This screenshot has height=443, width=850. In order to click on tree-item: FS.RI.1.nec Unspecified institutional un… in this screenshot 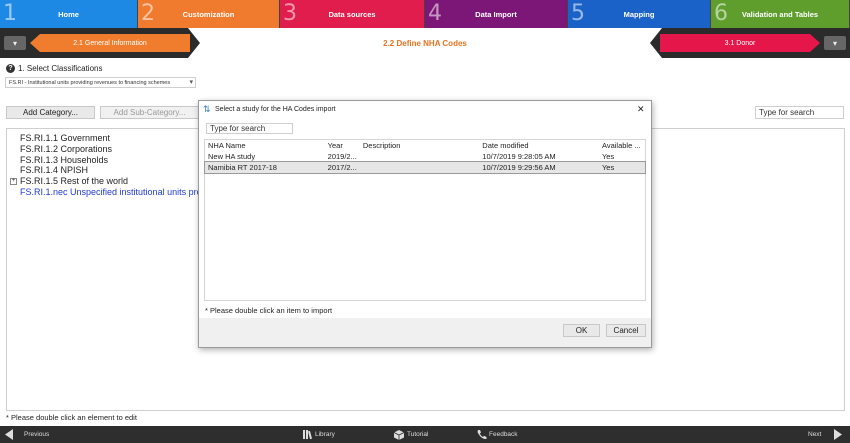, I will do `click(108, 192)`.